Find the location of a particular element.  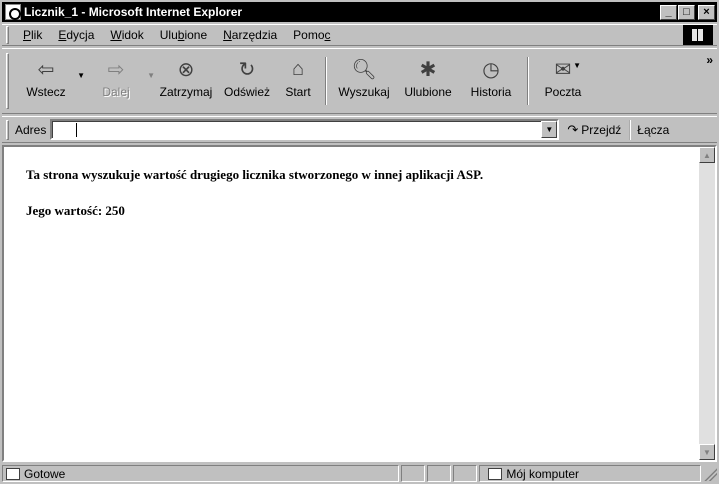

home-button: ⌂ Start is located at coordinates (298, 81).